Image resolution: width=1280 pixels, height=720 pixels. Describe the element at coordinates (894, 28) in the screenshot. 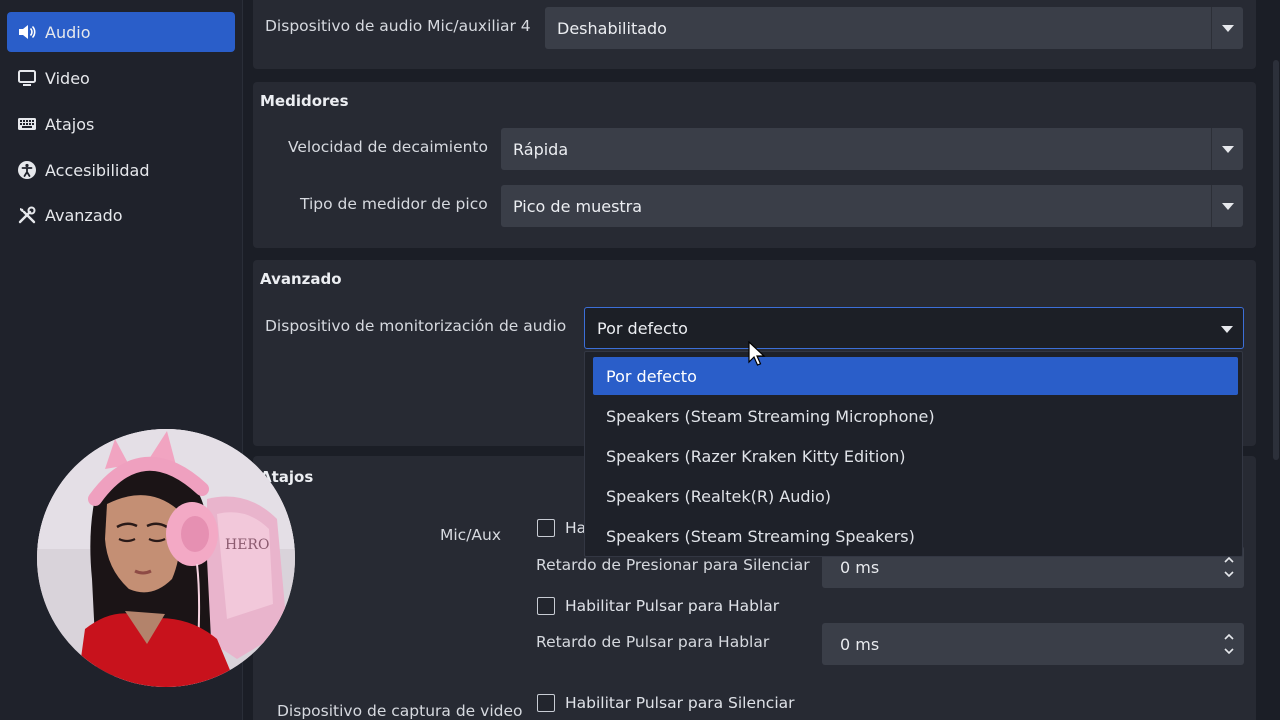

I see `mic-aux-4-select: Deshabilitado` at that location.